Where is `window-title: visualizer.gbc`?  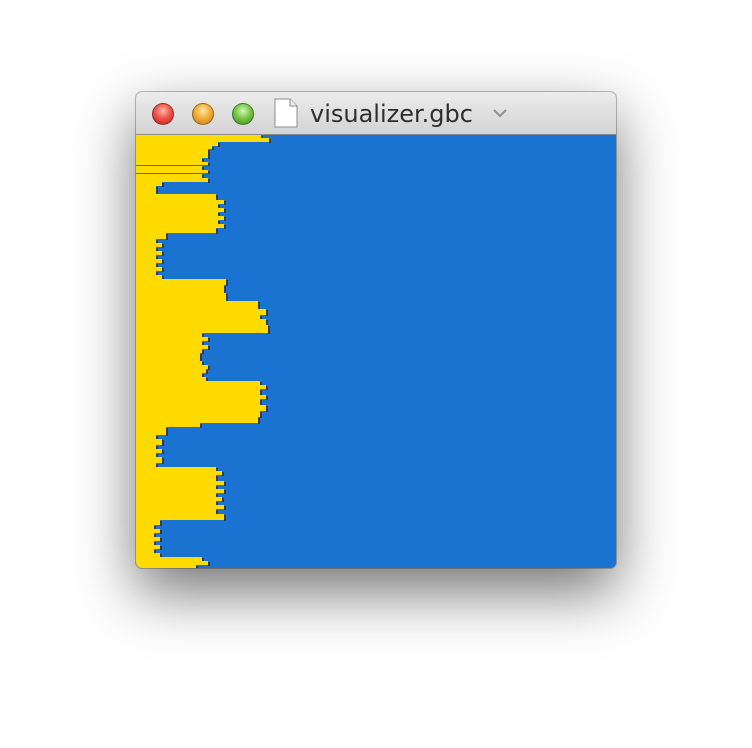 window-title: visualizer.gbc is located at coordinates (391, 114).